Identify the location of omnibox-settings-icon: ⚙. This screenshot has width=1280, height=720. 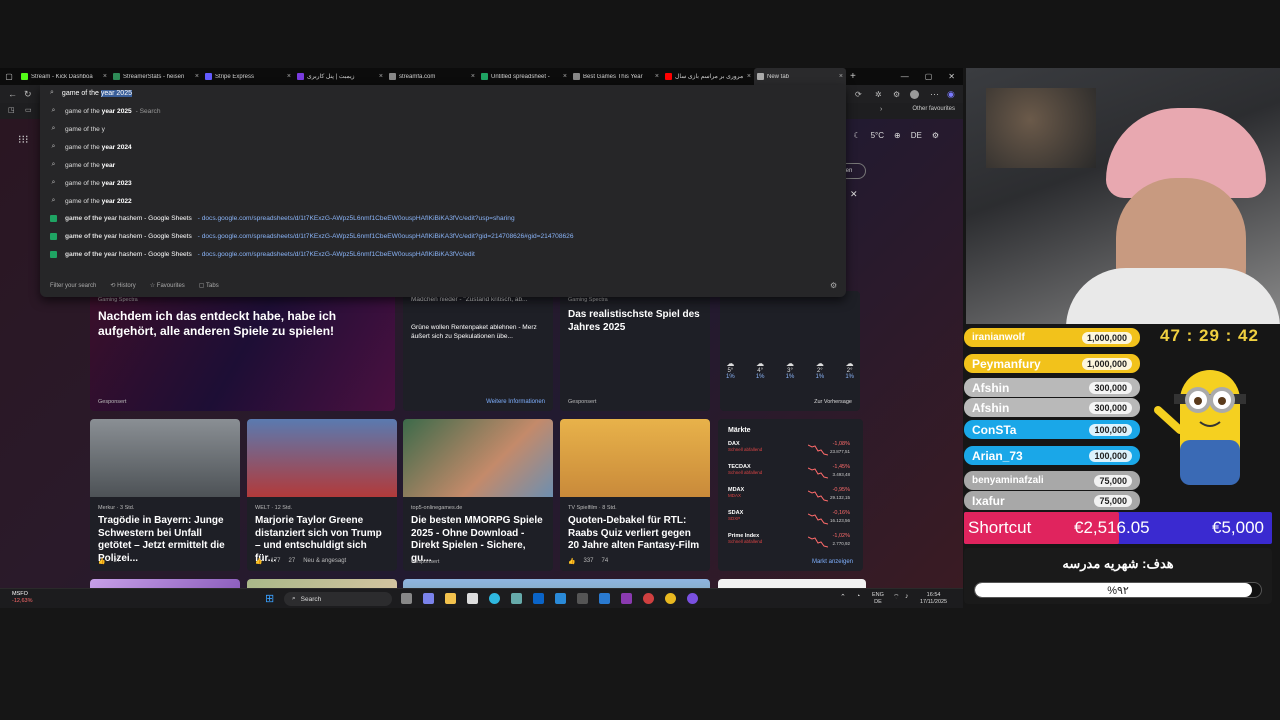
(833, 285).